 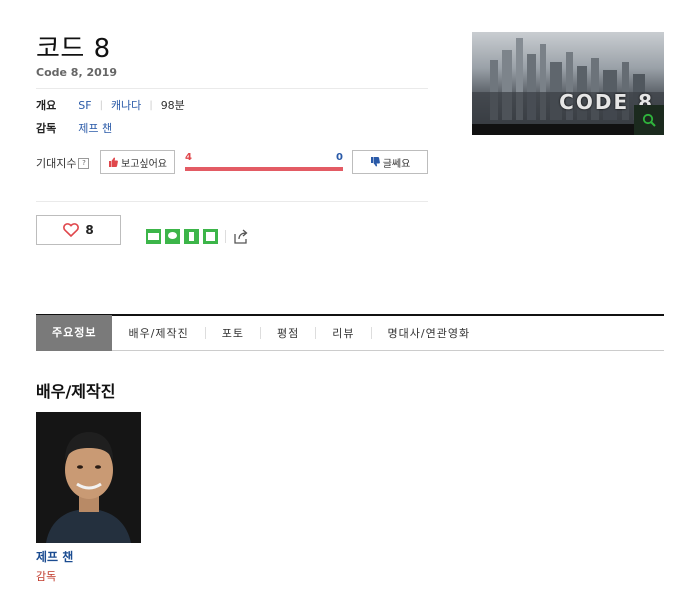 I want to click on person-portrait, so click(x=88, y=477).